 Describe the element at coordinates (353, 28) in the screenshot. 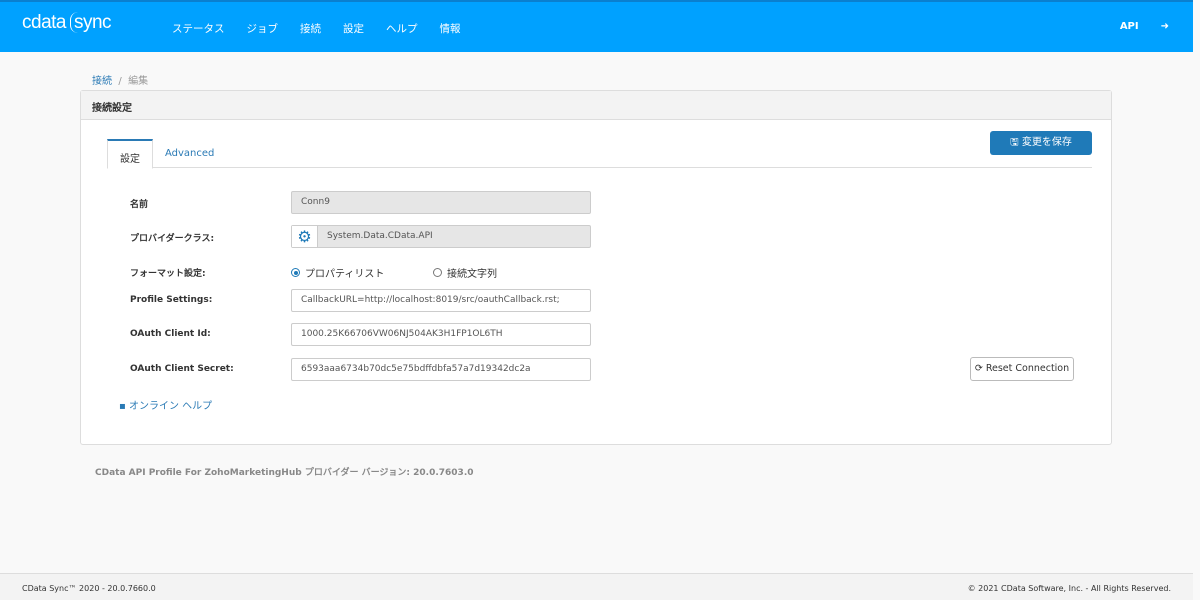

I see `nav-settings: 設定` at that location.